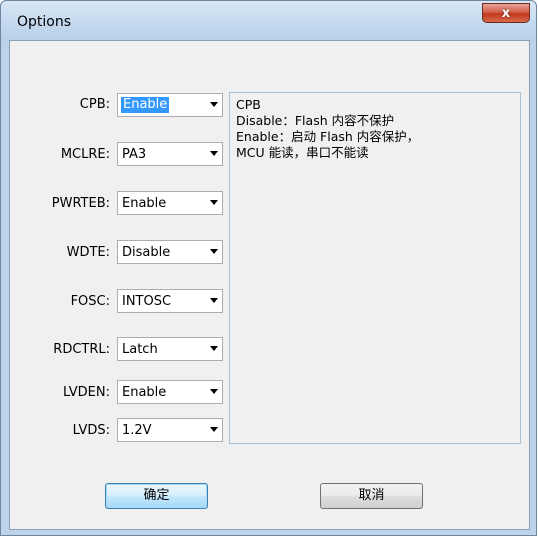 This screenshot has height=537, width=538. What do you see at coordinates (170, 203) in the screenshot?
I see `pwrteb-select: Enable` at bounding box center [170, 203].